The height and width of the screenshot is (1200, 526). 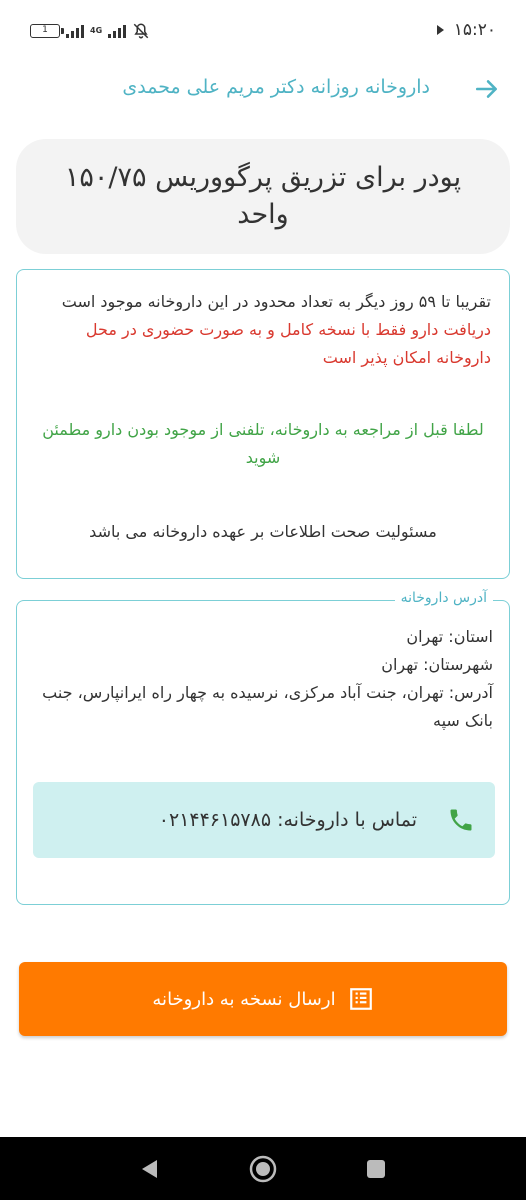 I want to click on product-title-card: پودر برای تزریق پرگووریس ۱۵۰/۷۵ واحد, so click(x=263, y=196).